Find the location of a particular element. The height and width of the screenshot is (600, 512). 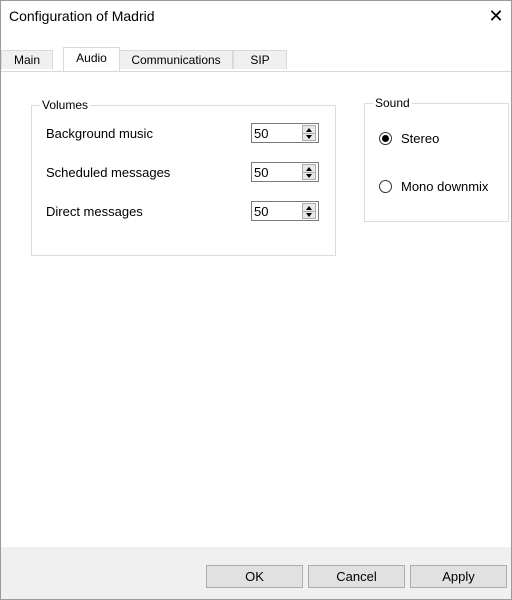

direct-messages-spin-buttons is located at coordinates (309, 211).